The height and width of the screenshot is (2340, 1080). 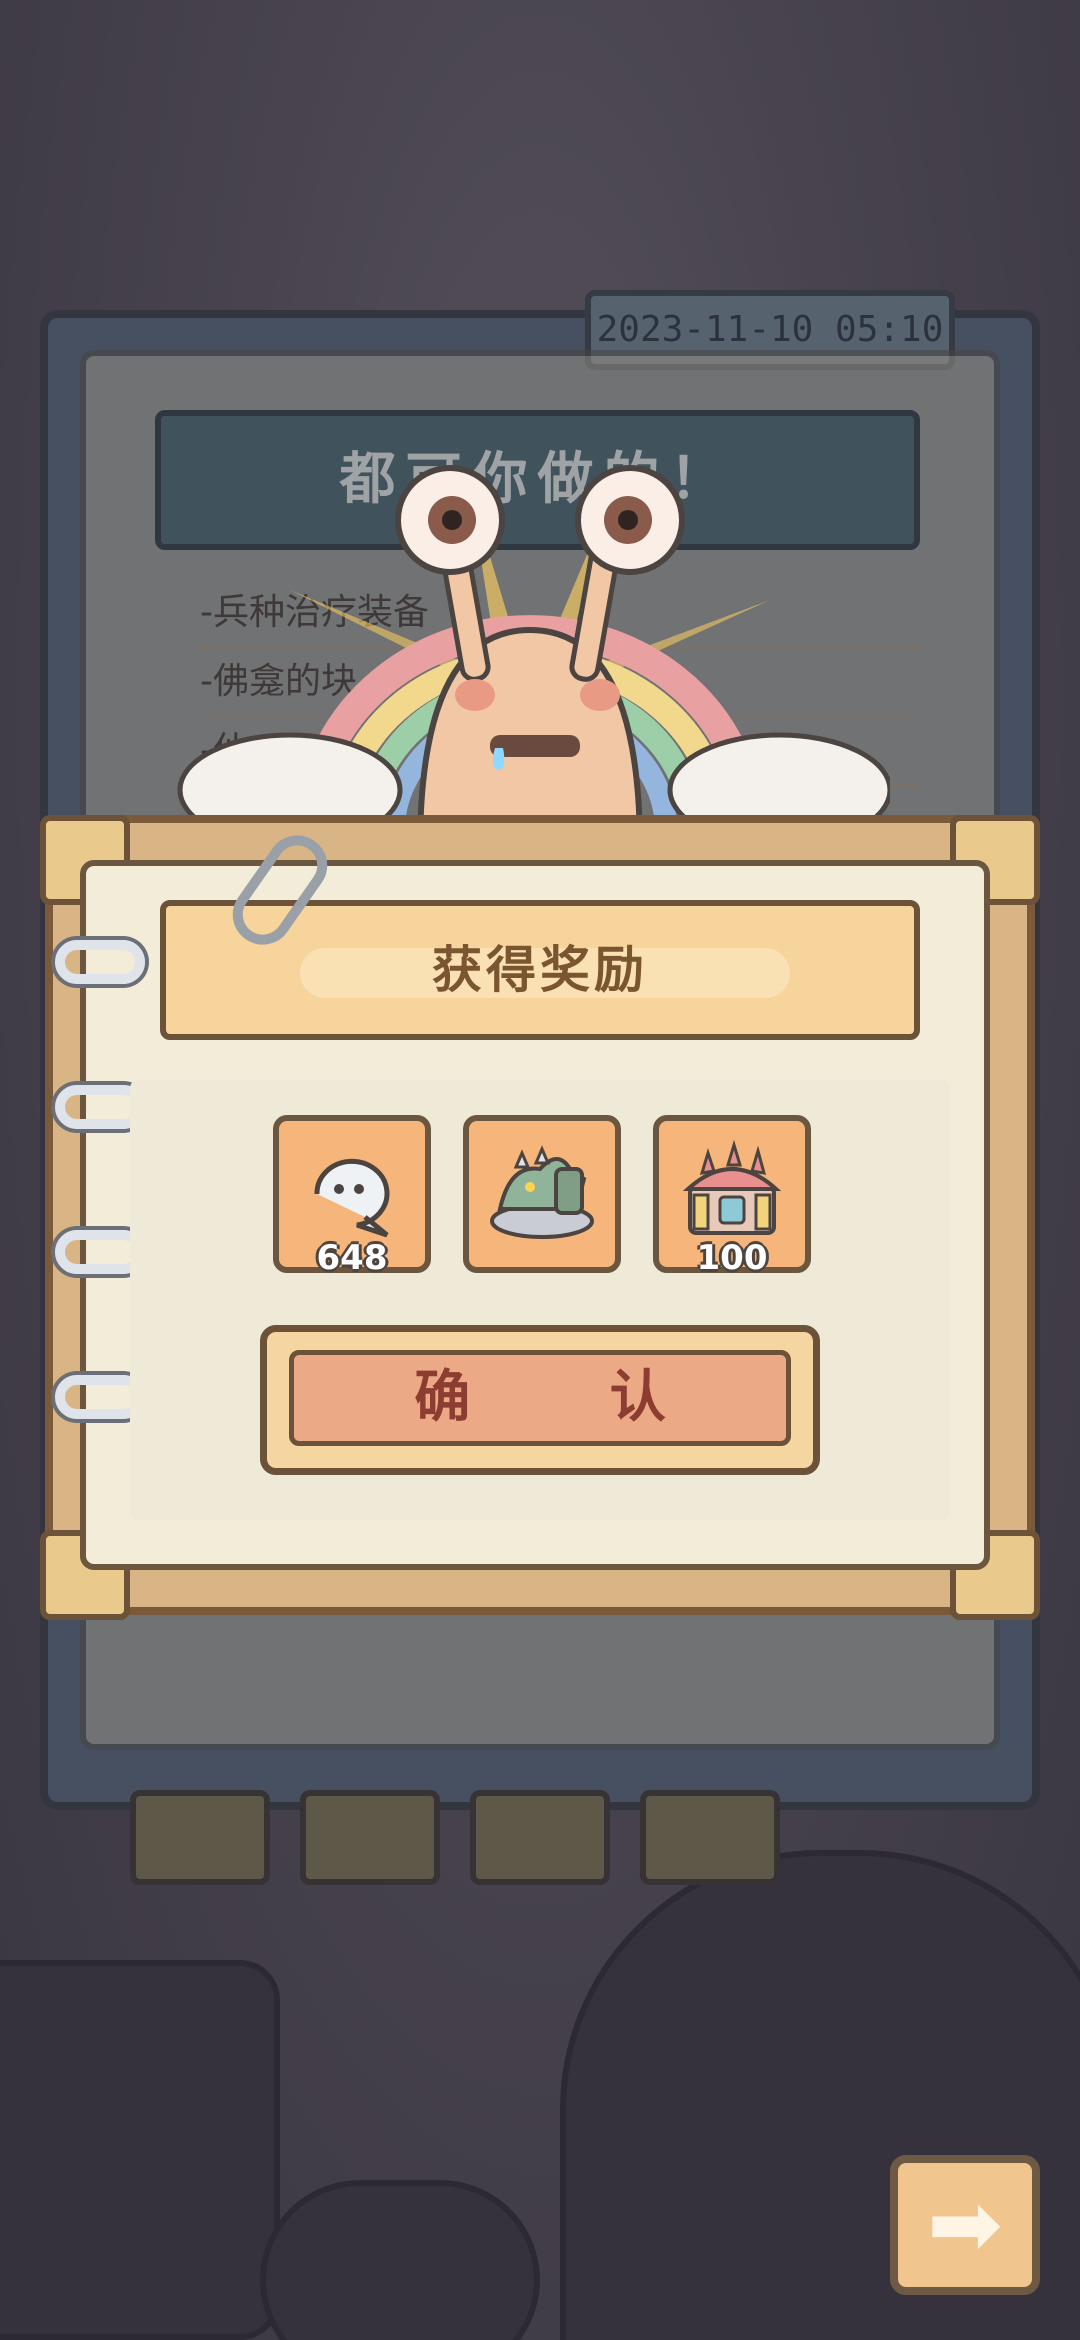 I want to click on confirm-button-label: 确 认, so click(x=540, y=1398).